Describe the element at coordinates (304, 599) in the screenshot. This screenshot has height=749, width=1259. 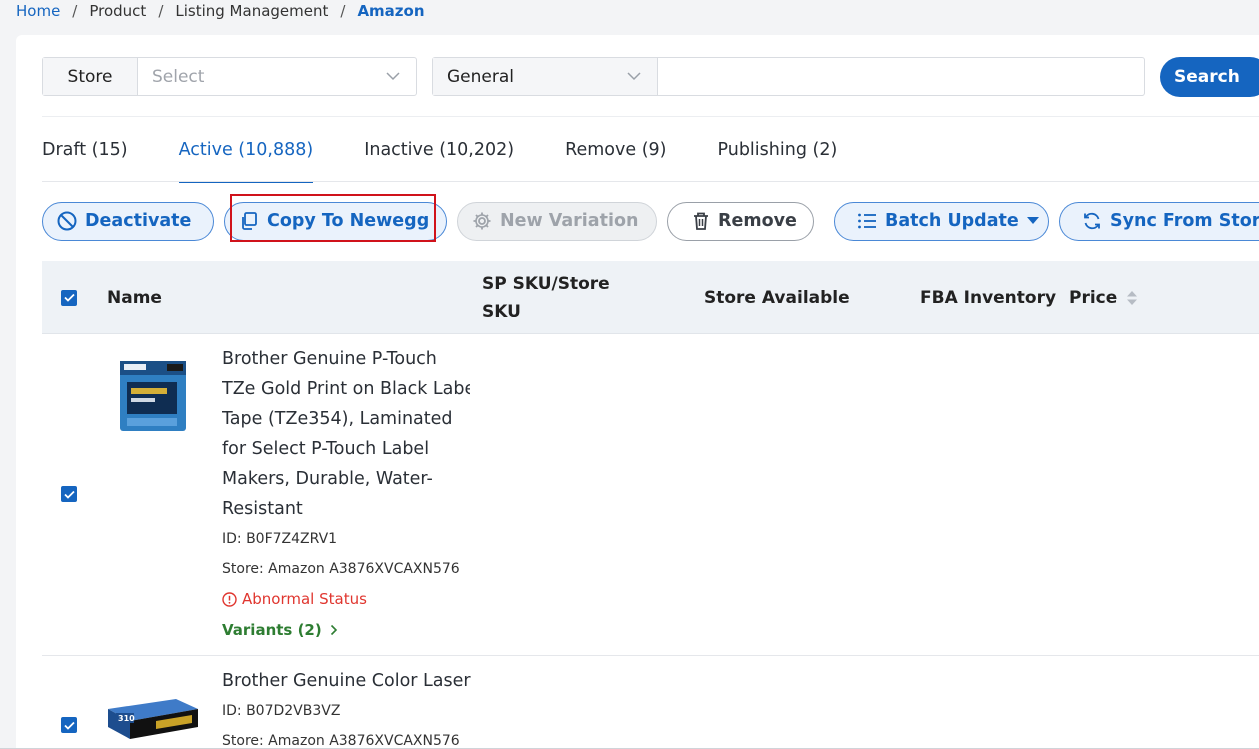
I see `abnormal-status-label: Abnormal Status` at that location.